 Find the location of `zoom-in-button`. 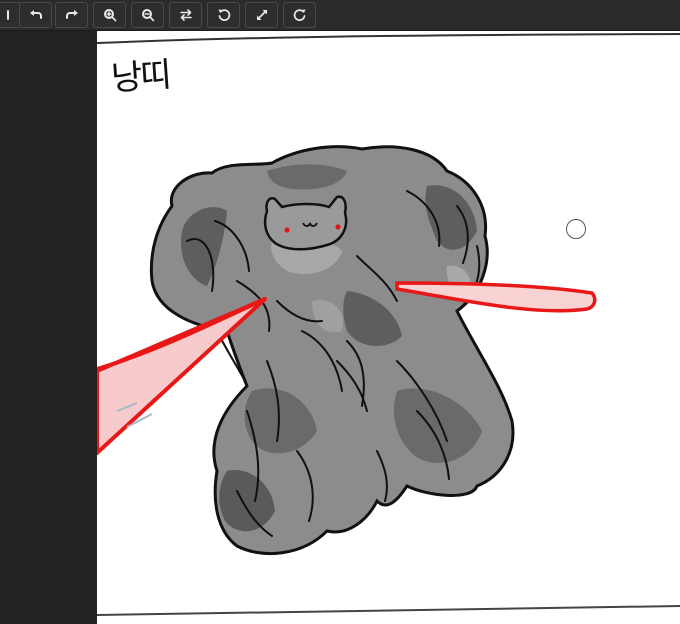

zoom-in-button is located at coordinates (109, 15).